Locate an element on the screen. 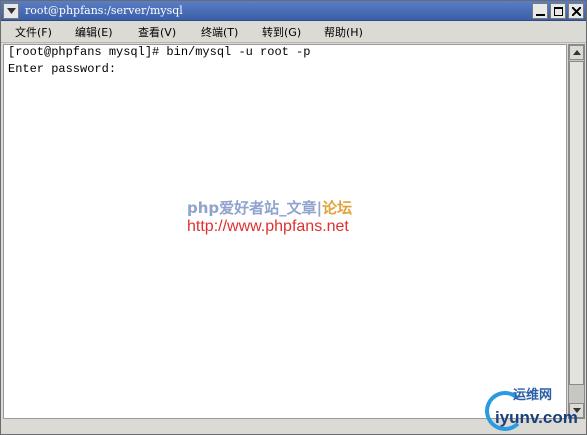  vertical-scrollbar is located at coordinates (576, 231).